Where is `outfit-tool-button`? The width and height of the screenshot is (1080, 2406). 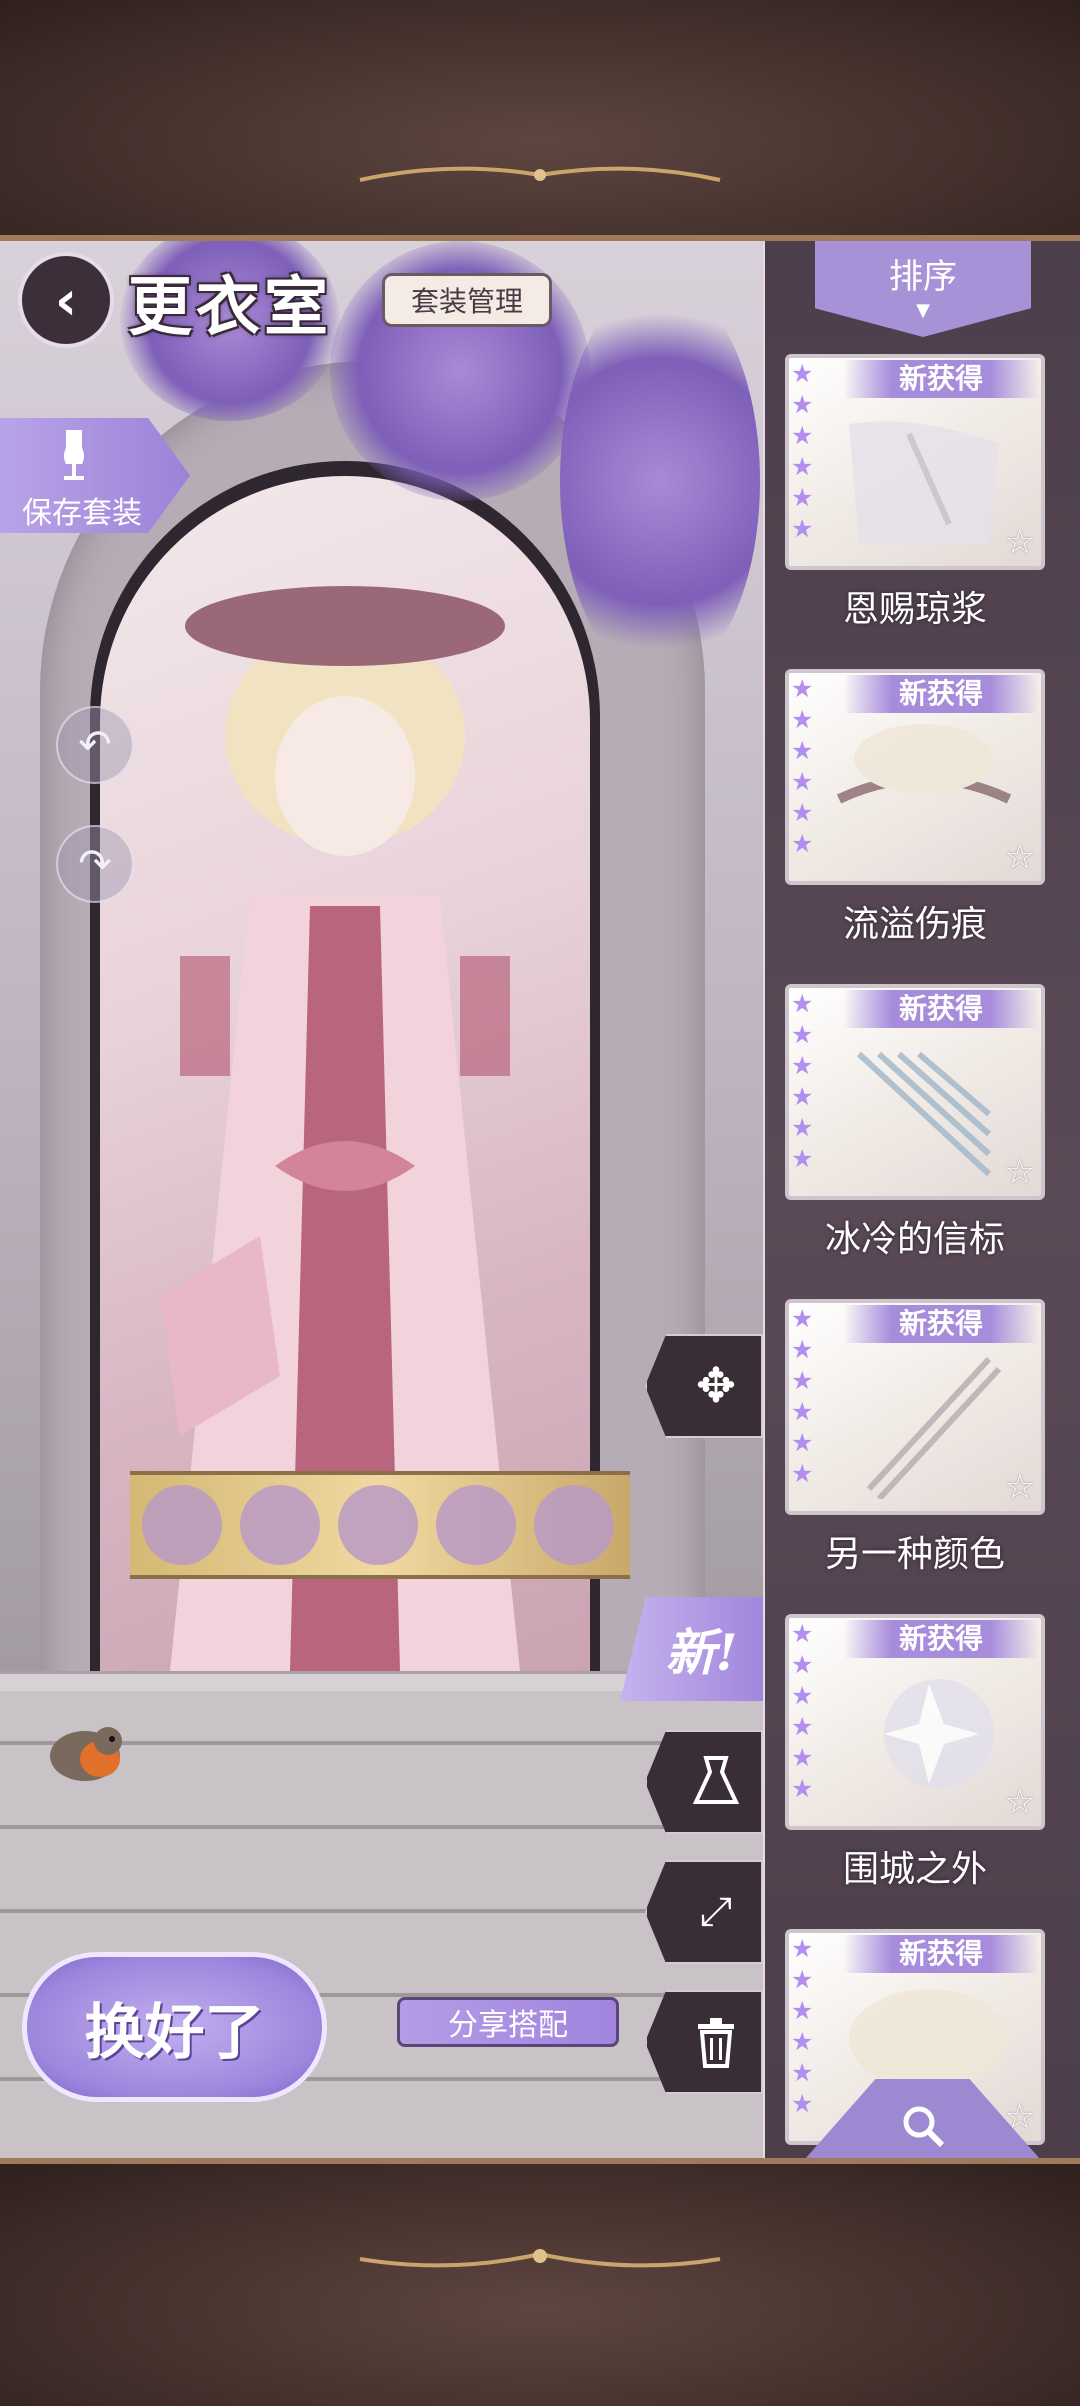
outfit-tool-button is located at coordinates (704, 1782).